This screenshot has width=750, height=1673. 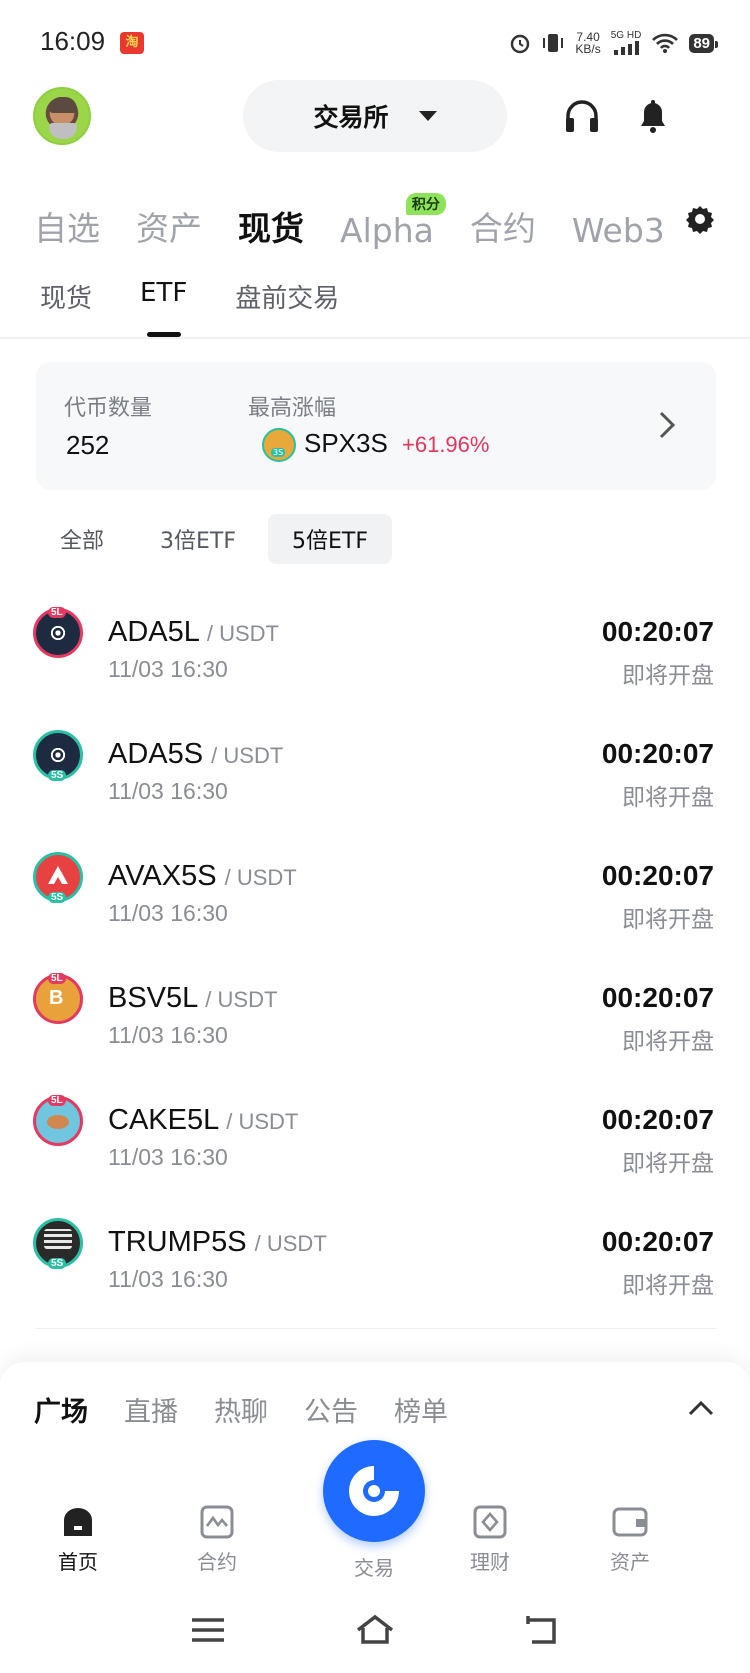 What do you see at coordinates (271, 226) in the screenshot?
I see `tab-spot: 现货` at bounding box center [271, 226].